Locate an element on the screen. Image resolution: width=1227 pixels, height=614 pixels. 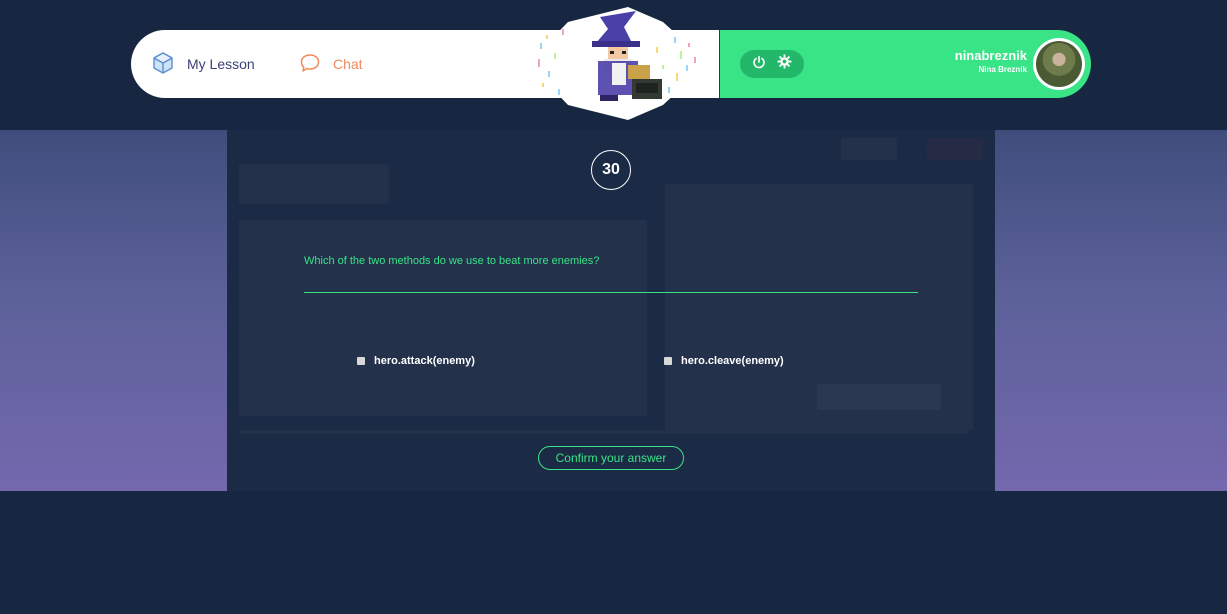
answer-option-cleave: hero.cleave(enemy) is located at coordinates (724, 361).